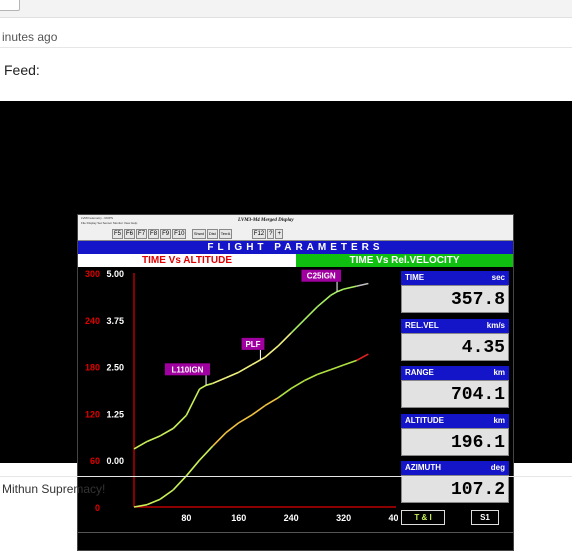 Image resolution: width=572 pixels, height=551 pixels. I want to click on top-toolbar-strip, so click(286, 9).